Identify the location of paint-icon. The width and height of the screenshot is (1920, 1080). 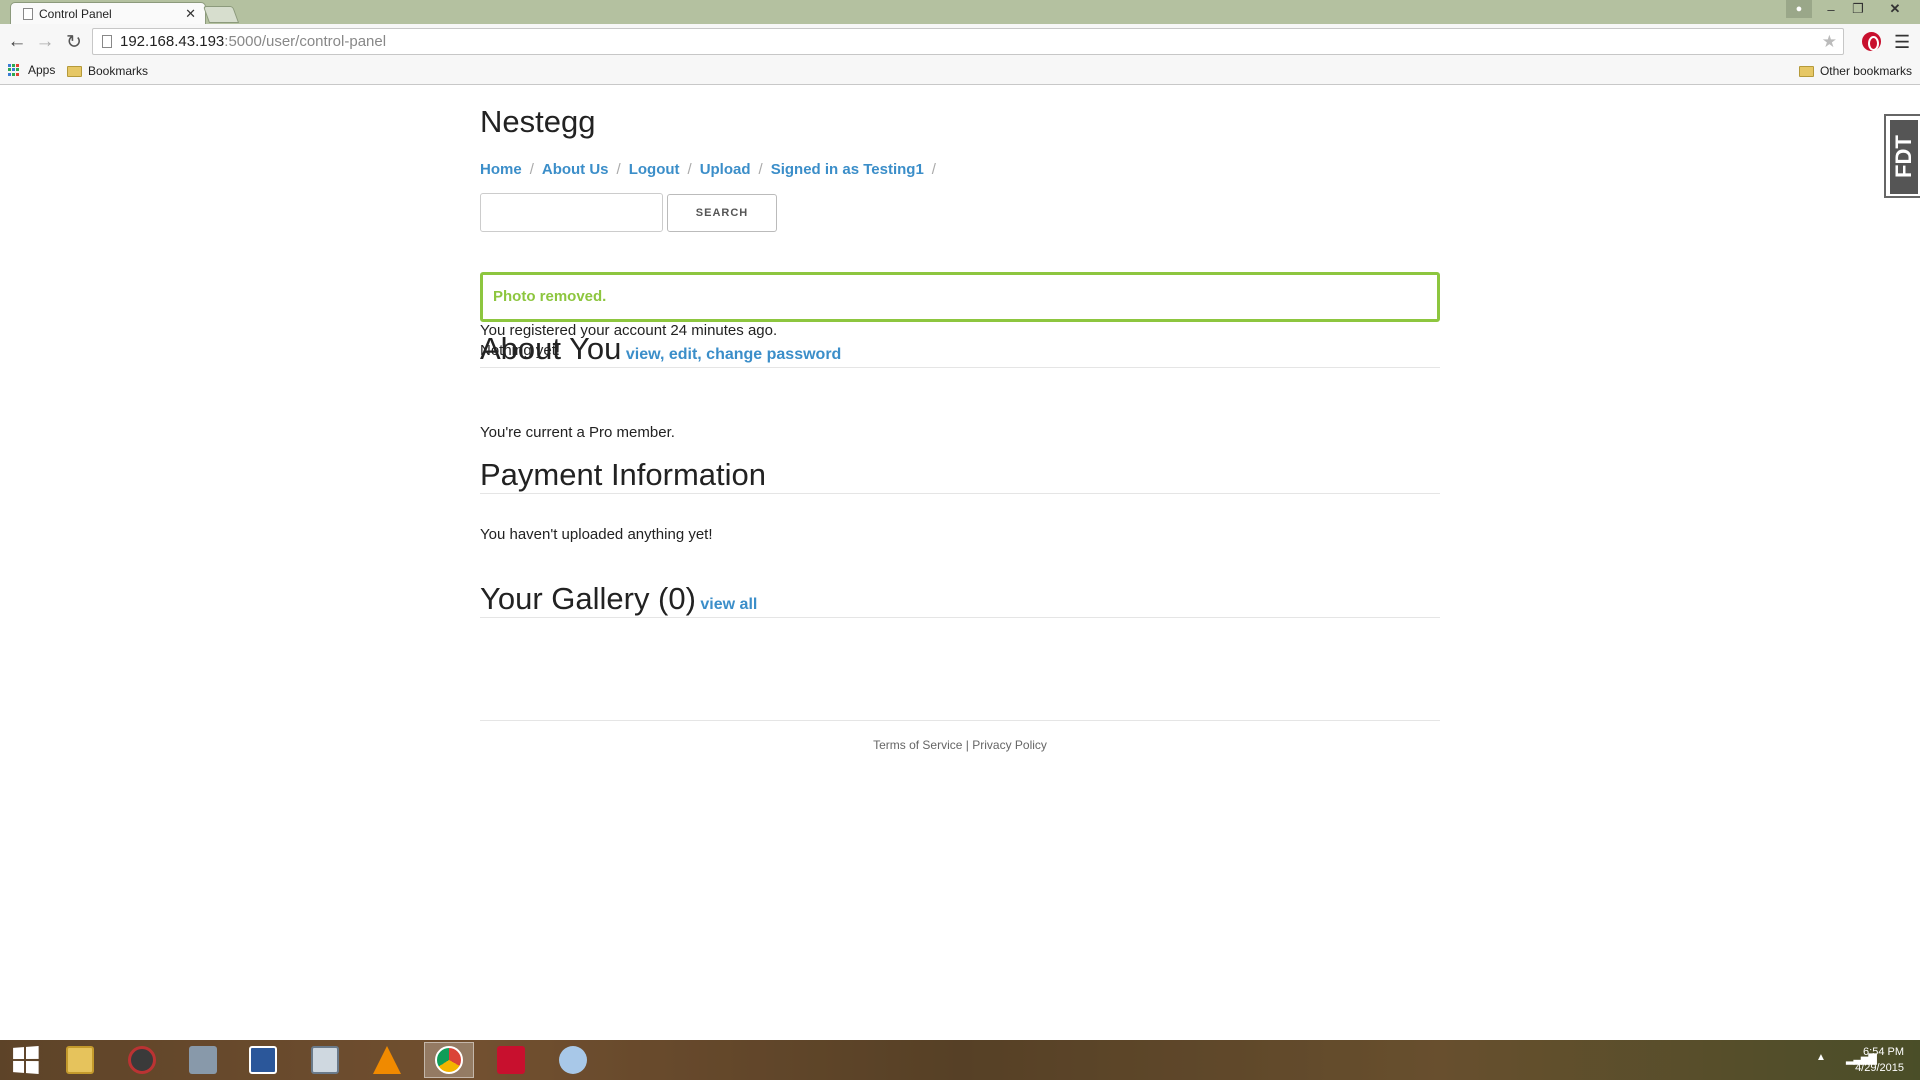
(573, 1060).